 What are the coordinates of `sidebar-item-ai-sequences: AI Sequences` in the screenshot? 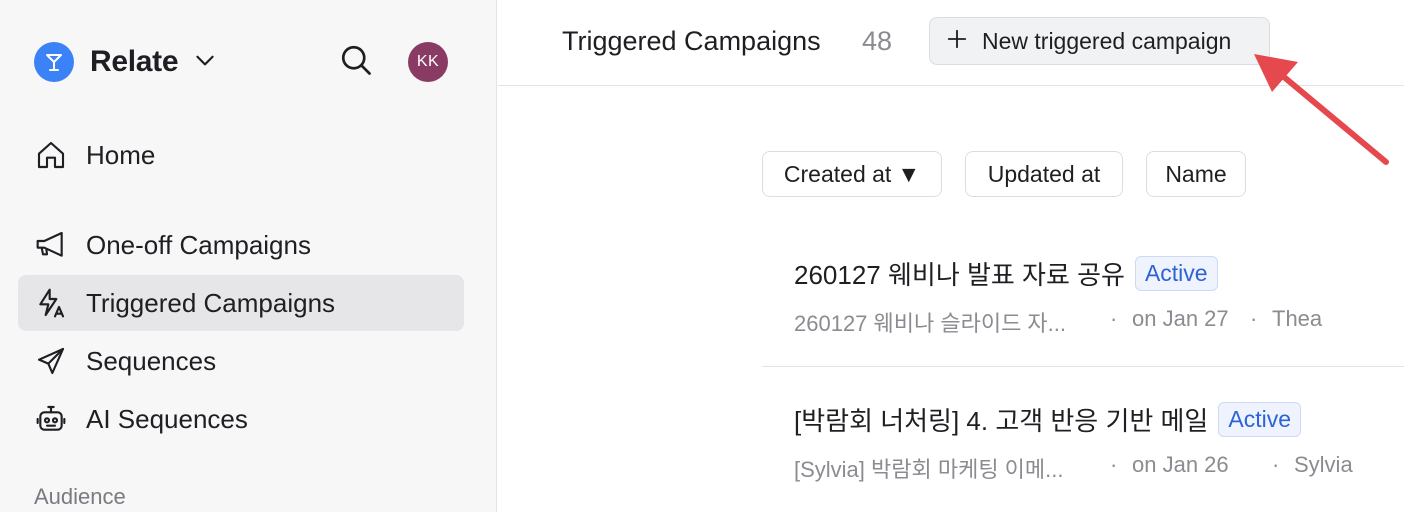 It's located at (241, 419).